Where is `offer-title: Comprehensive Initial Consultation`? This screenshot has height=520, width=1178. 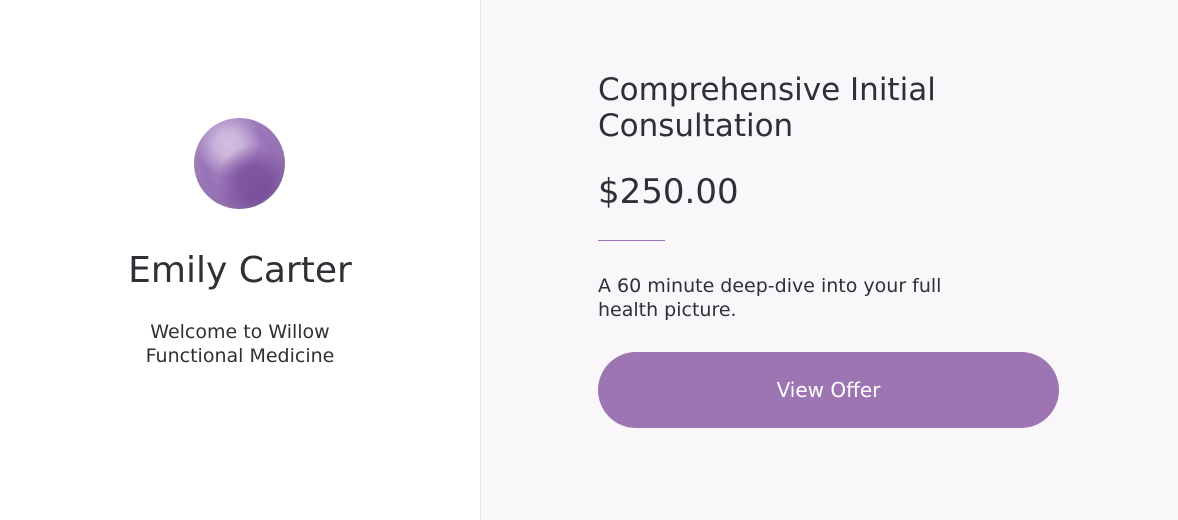
offer-title: Comprehensive Initial Consultation is located at coordinates (767, 108).